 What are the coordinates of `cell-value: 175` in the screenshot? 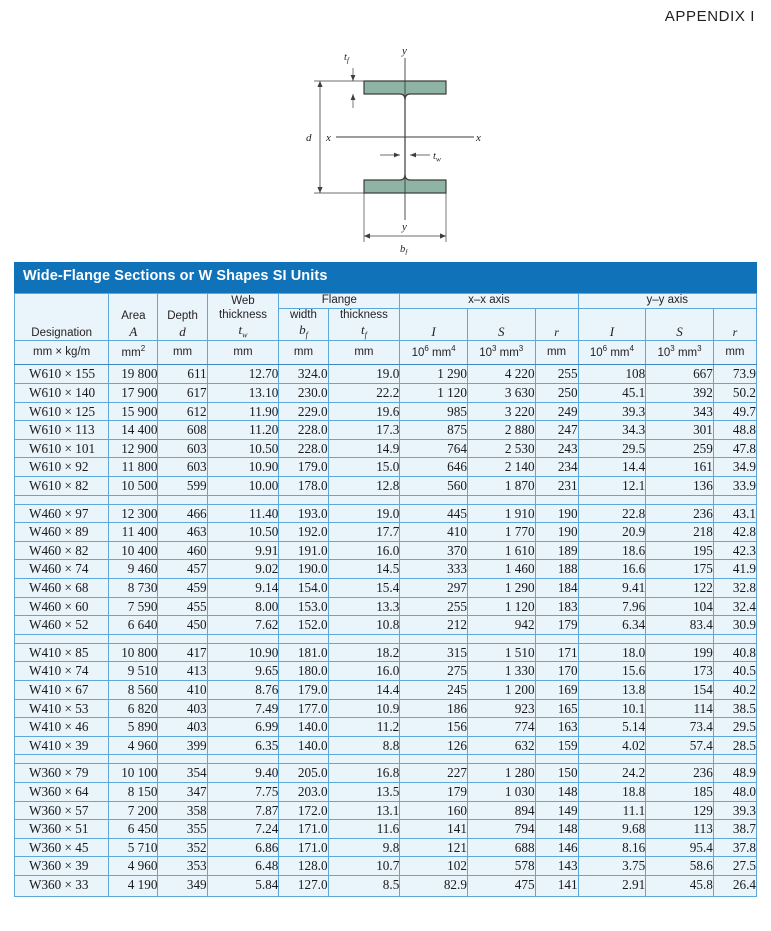 It's located at (679, 569).